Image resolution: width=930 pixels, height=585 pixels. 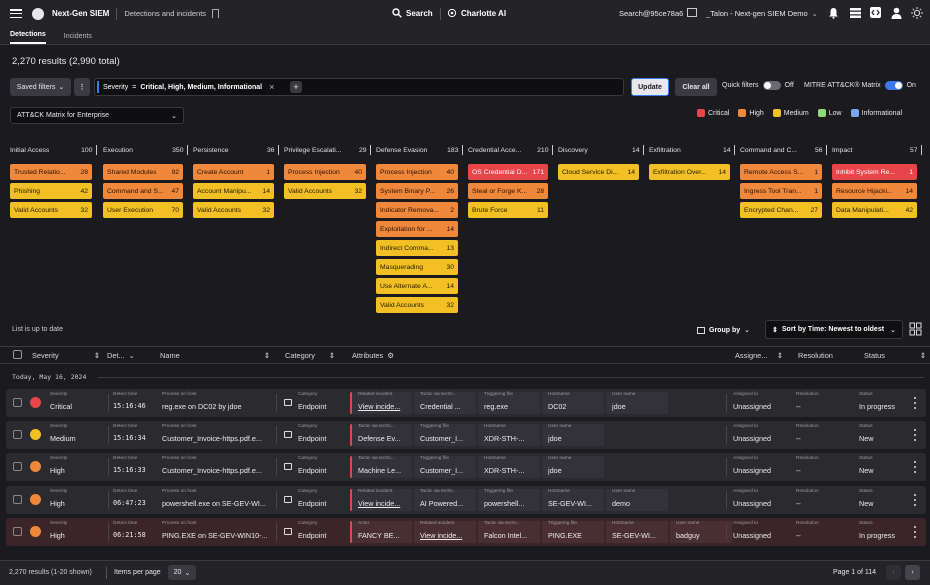 I want to click on tactic-header: Execution 350, so click(x=145, y=150).